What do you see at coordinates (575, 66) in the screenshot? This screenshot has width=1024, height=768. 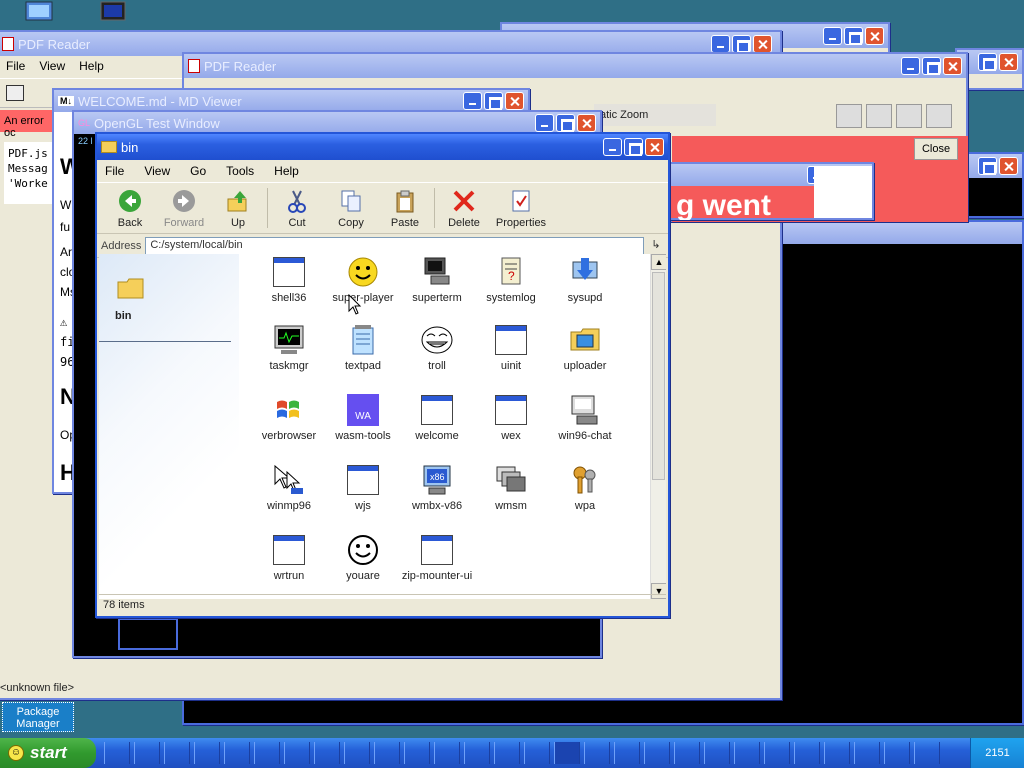 I see `titlebar: PDF Reader` at bounding box center [575, 66].